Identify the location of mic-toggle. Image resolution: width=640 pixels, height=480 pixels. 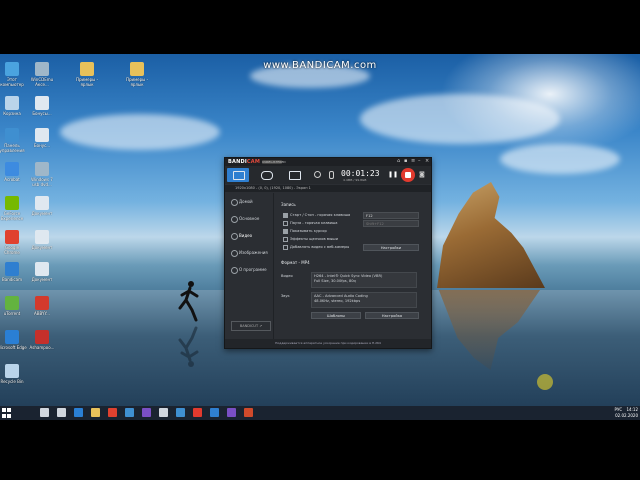
(331, 175).